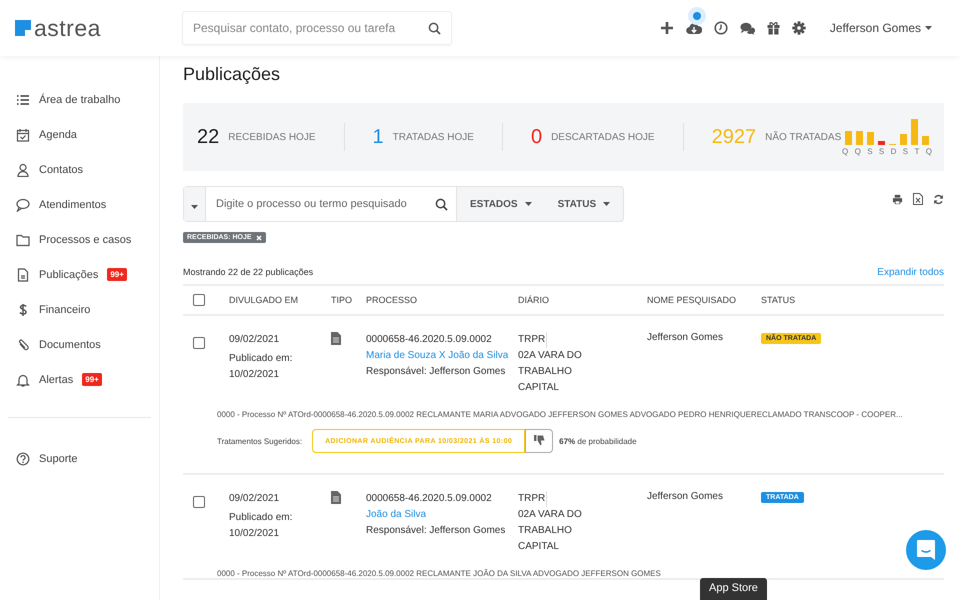  What do you see at coordinates (598, 441) in the screenshot?
I see `probability-text: 67% de probabilidade` at bounding box center [598, 441].